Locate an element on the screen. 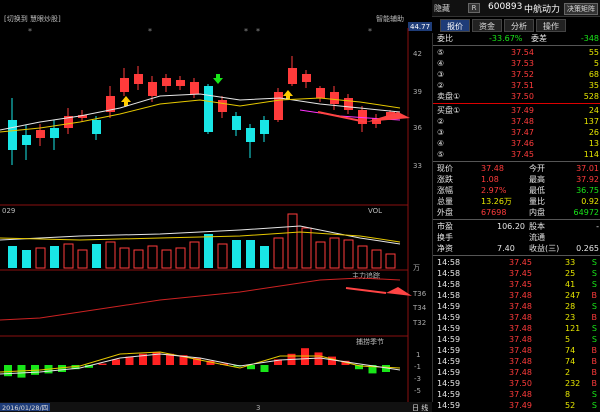 The width and height of the screenshot is (600, 412). bid-price: 37.45 is located at coordinates (522, 154).